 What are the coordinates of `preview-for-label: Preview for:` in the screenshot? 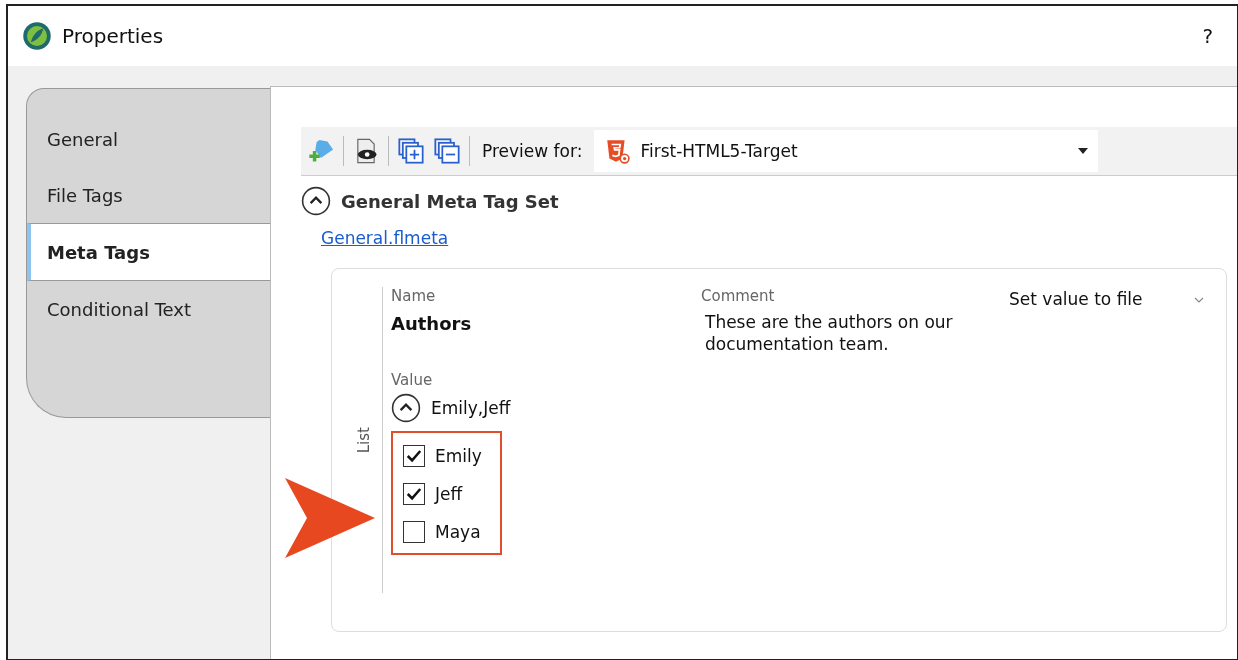 It's located at (532, 151).